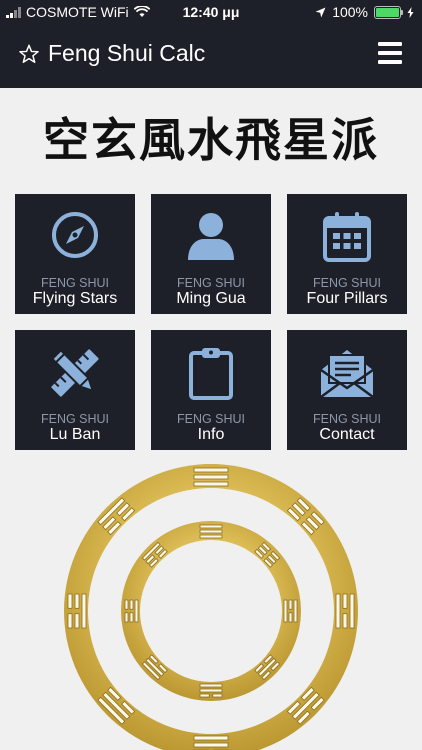 This screenshot has height=750, width=422. Describe the element at coordinates (211, 236) in the screenshot. I see `user-icon` at that location.